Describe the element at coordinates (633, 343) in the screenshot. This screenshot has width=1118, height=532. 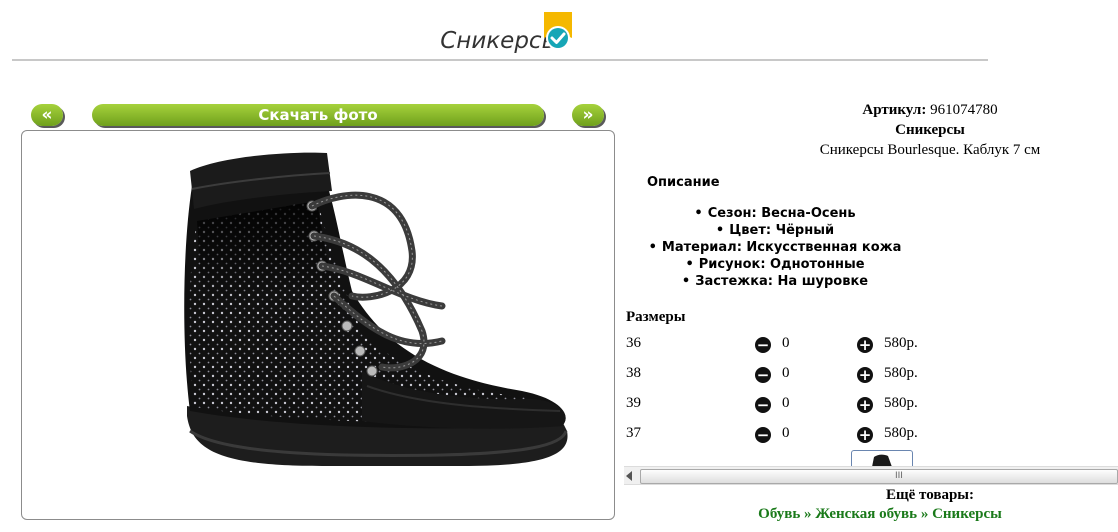
I see `size-value: 36` at that location.